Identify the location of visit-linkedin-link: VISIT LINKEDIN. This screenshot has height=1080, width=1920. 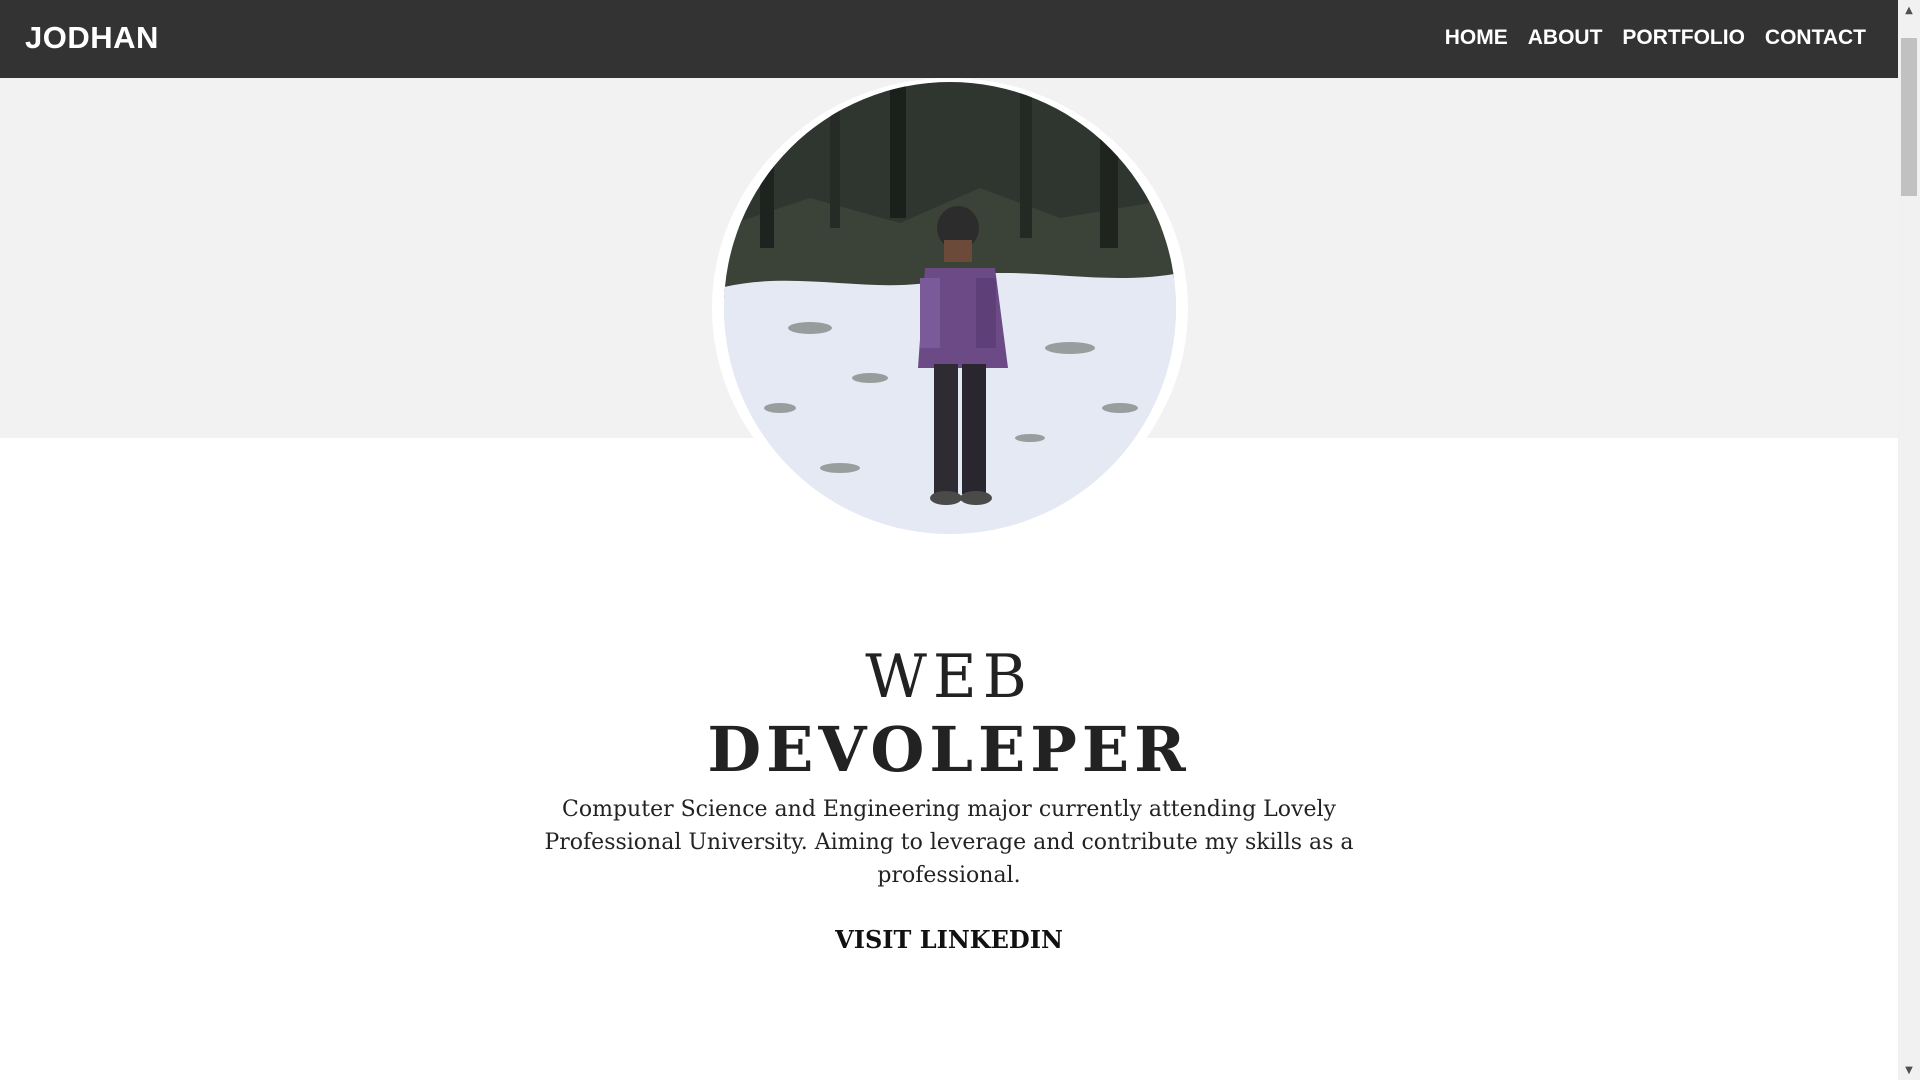
(949, 939).